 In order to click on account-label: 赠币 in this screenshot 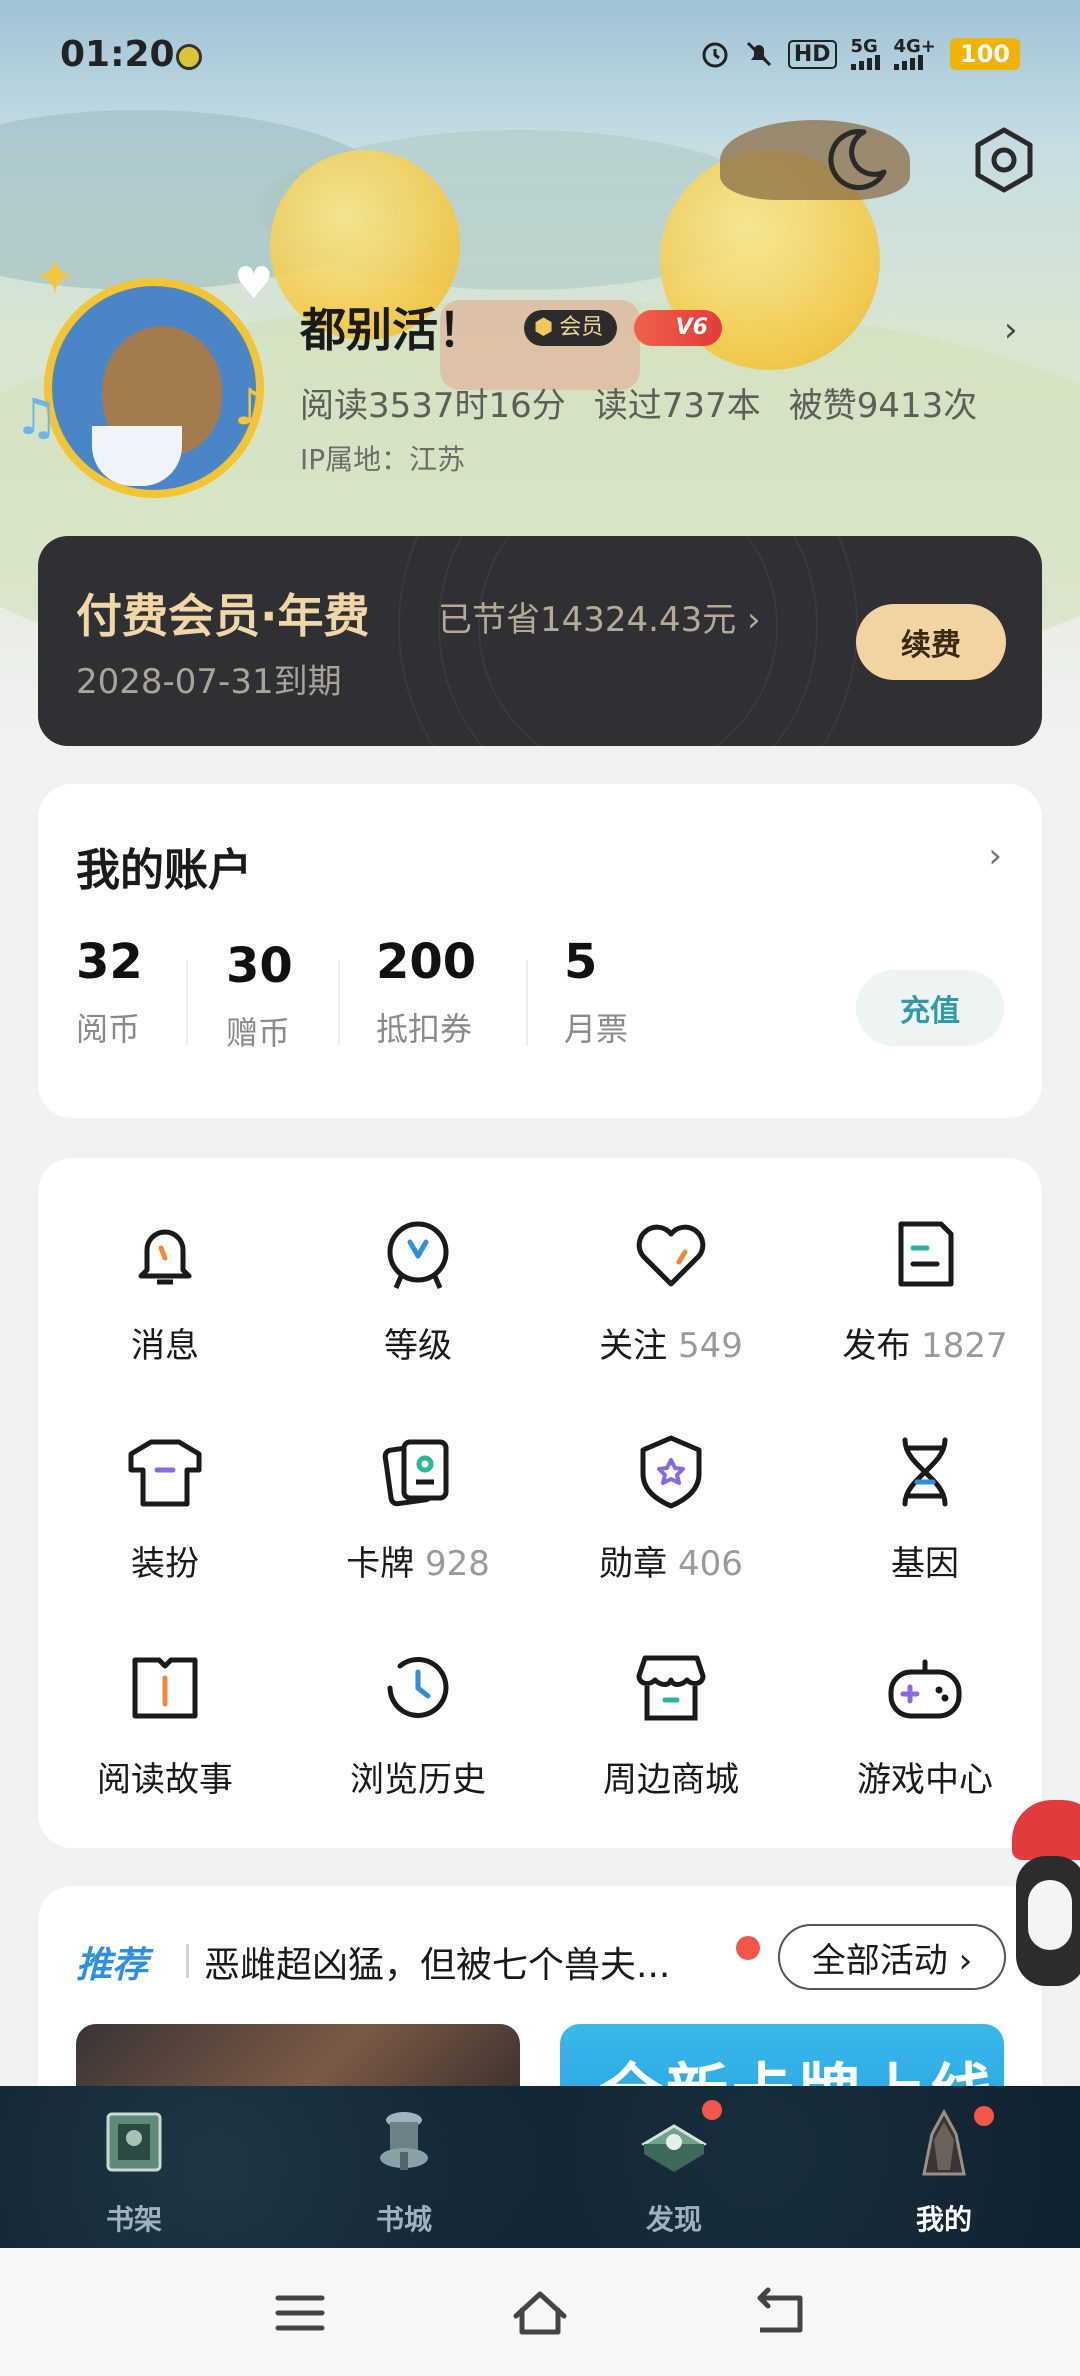, I will do `click(258, 1033)`.